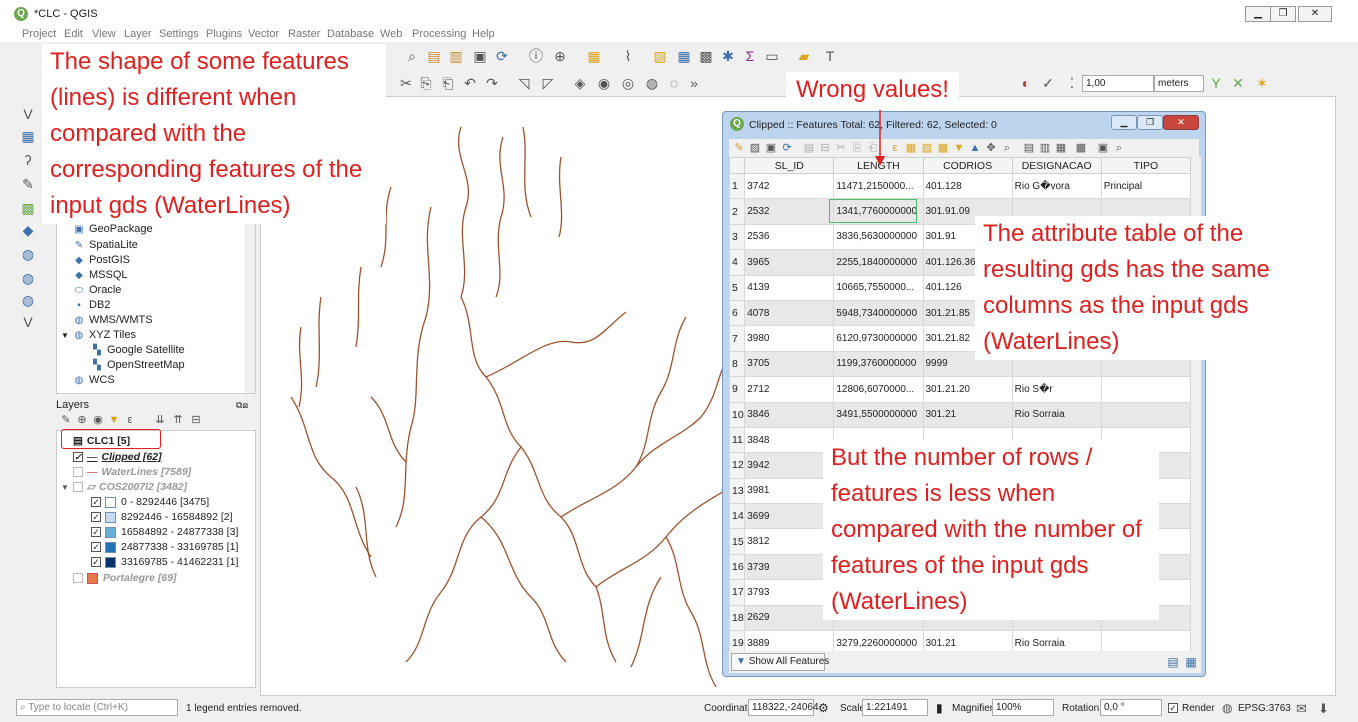 This screenshot has height=722, width=1358. What do you see at coordinates (878, 338) in the screenshot?
I see `table-cell: 6120,9730000000` at bounding box center [878, 338].